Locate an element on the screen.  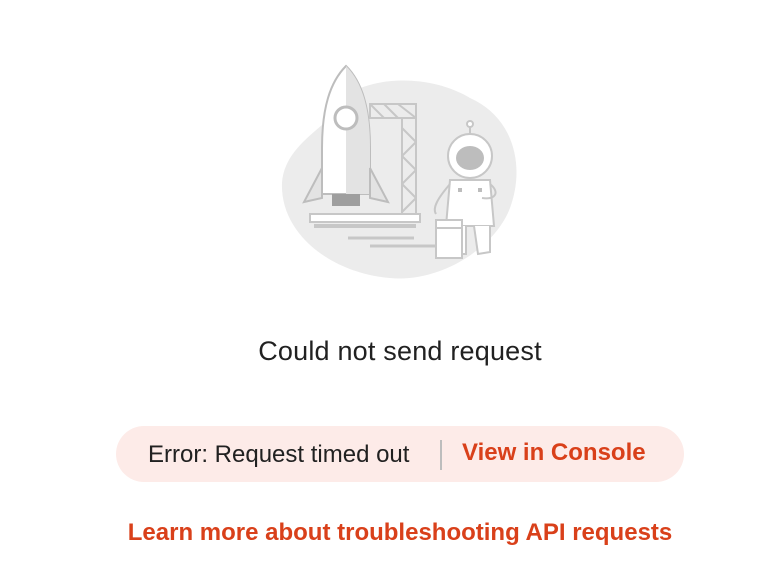
error-message: Error: Request timed out is located at coordinates (279, 454).